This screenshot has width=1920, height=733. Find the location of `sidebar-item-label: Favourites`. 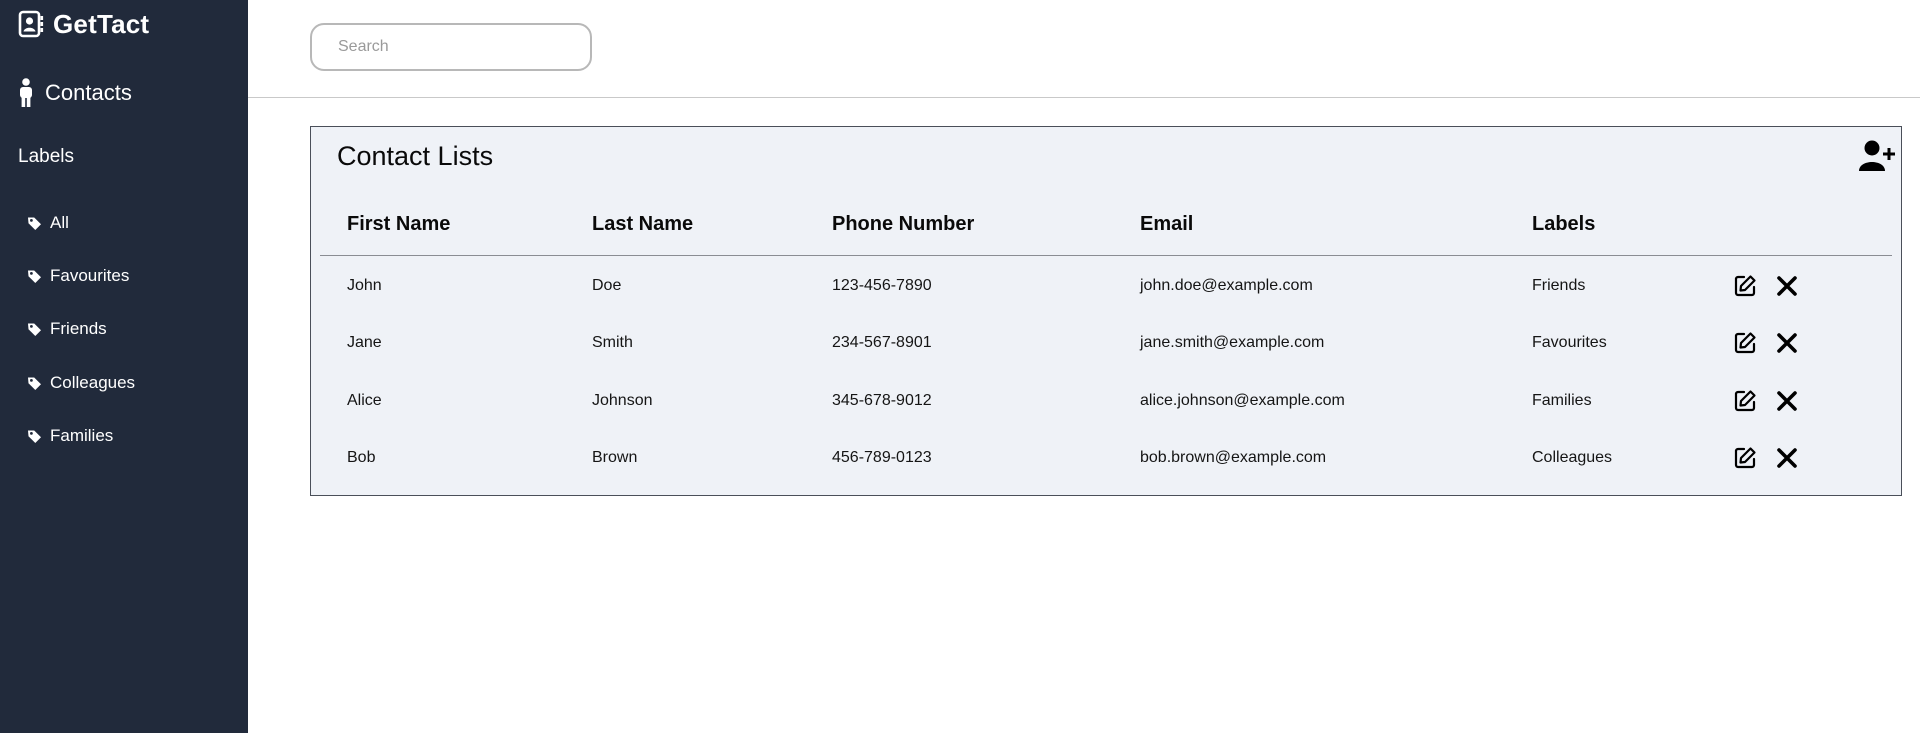

sidebar-item-label: Favourites is located at coordinates (90, 275).